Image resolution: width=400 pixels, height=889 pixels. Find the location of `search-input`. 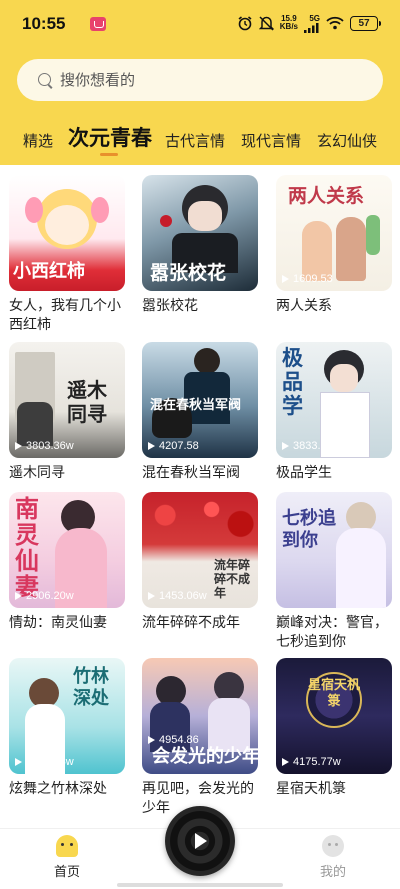

search-input is located at coordinates (200, 80).